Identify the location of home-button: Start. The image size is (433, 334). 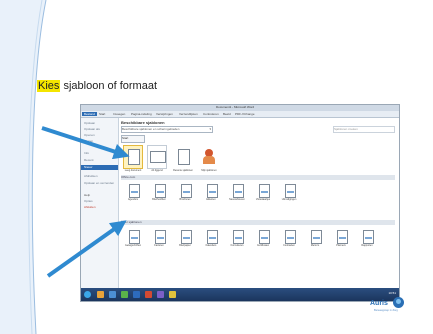
(133, 139).